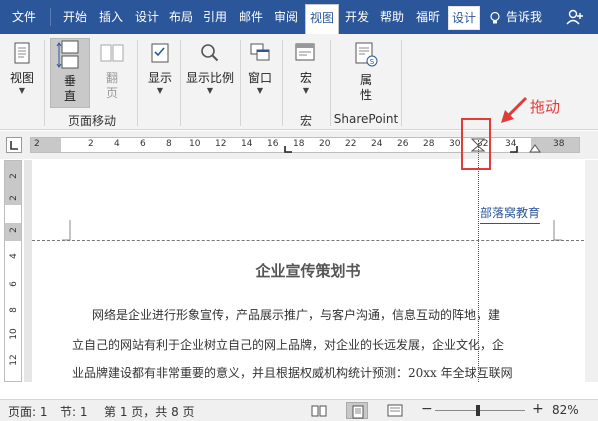  Describe the element at coordinates (514, 109) in the screenshot. I see `arrow-icon` at that location.